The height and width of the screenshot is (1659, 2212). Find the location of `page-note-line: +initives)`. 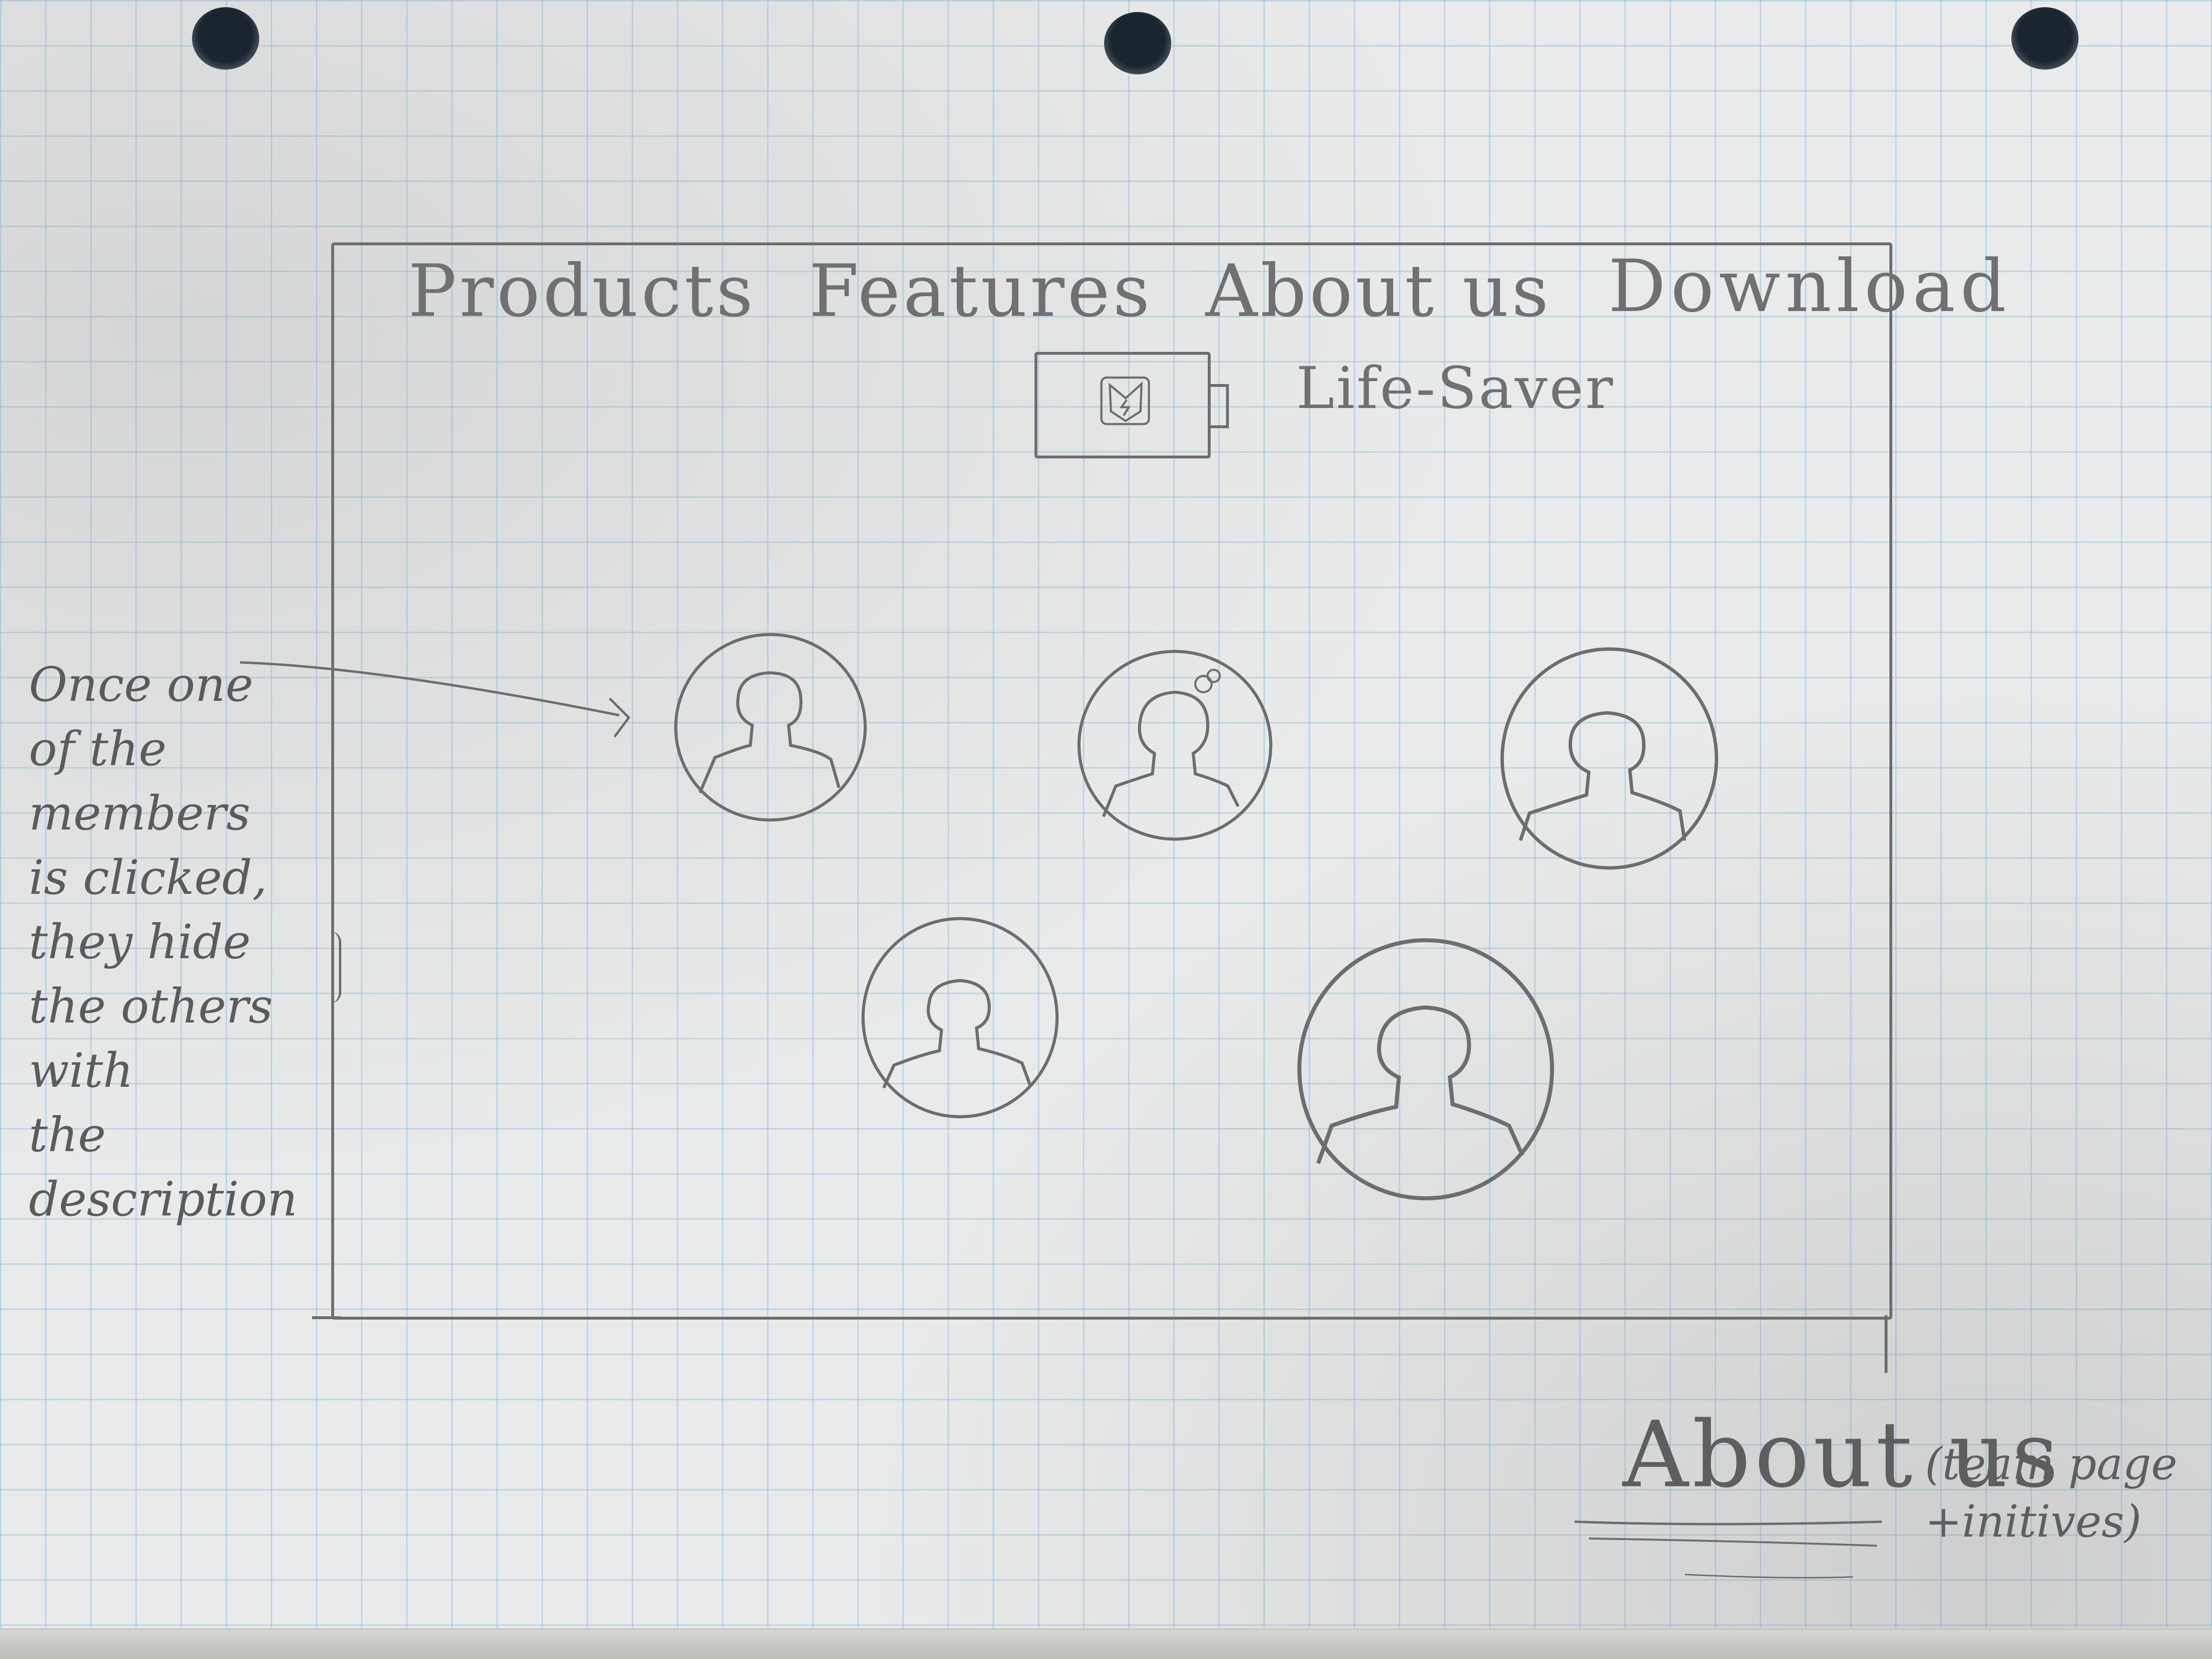

page-note-line: +initives) is located at coordinates (2034, 1522).